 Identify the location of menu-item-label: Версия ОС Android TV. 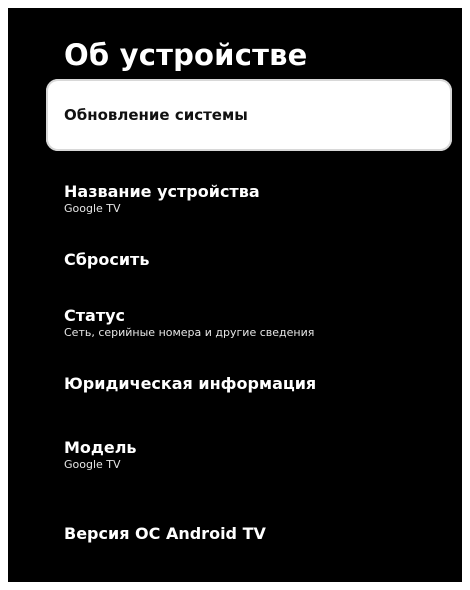
(165, 533).